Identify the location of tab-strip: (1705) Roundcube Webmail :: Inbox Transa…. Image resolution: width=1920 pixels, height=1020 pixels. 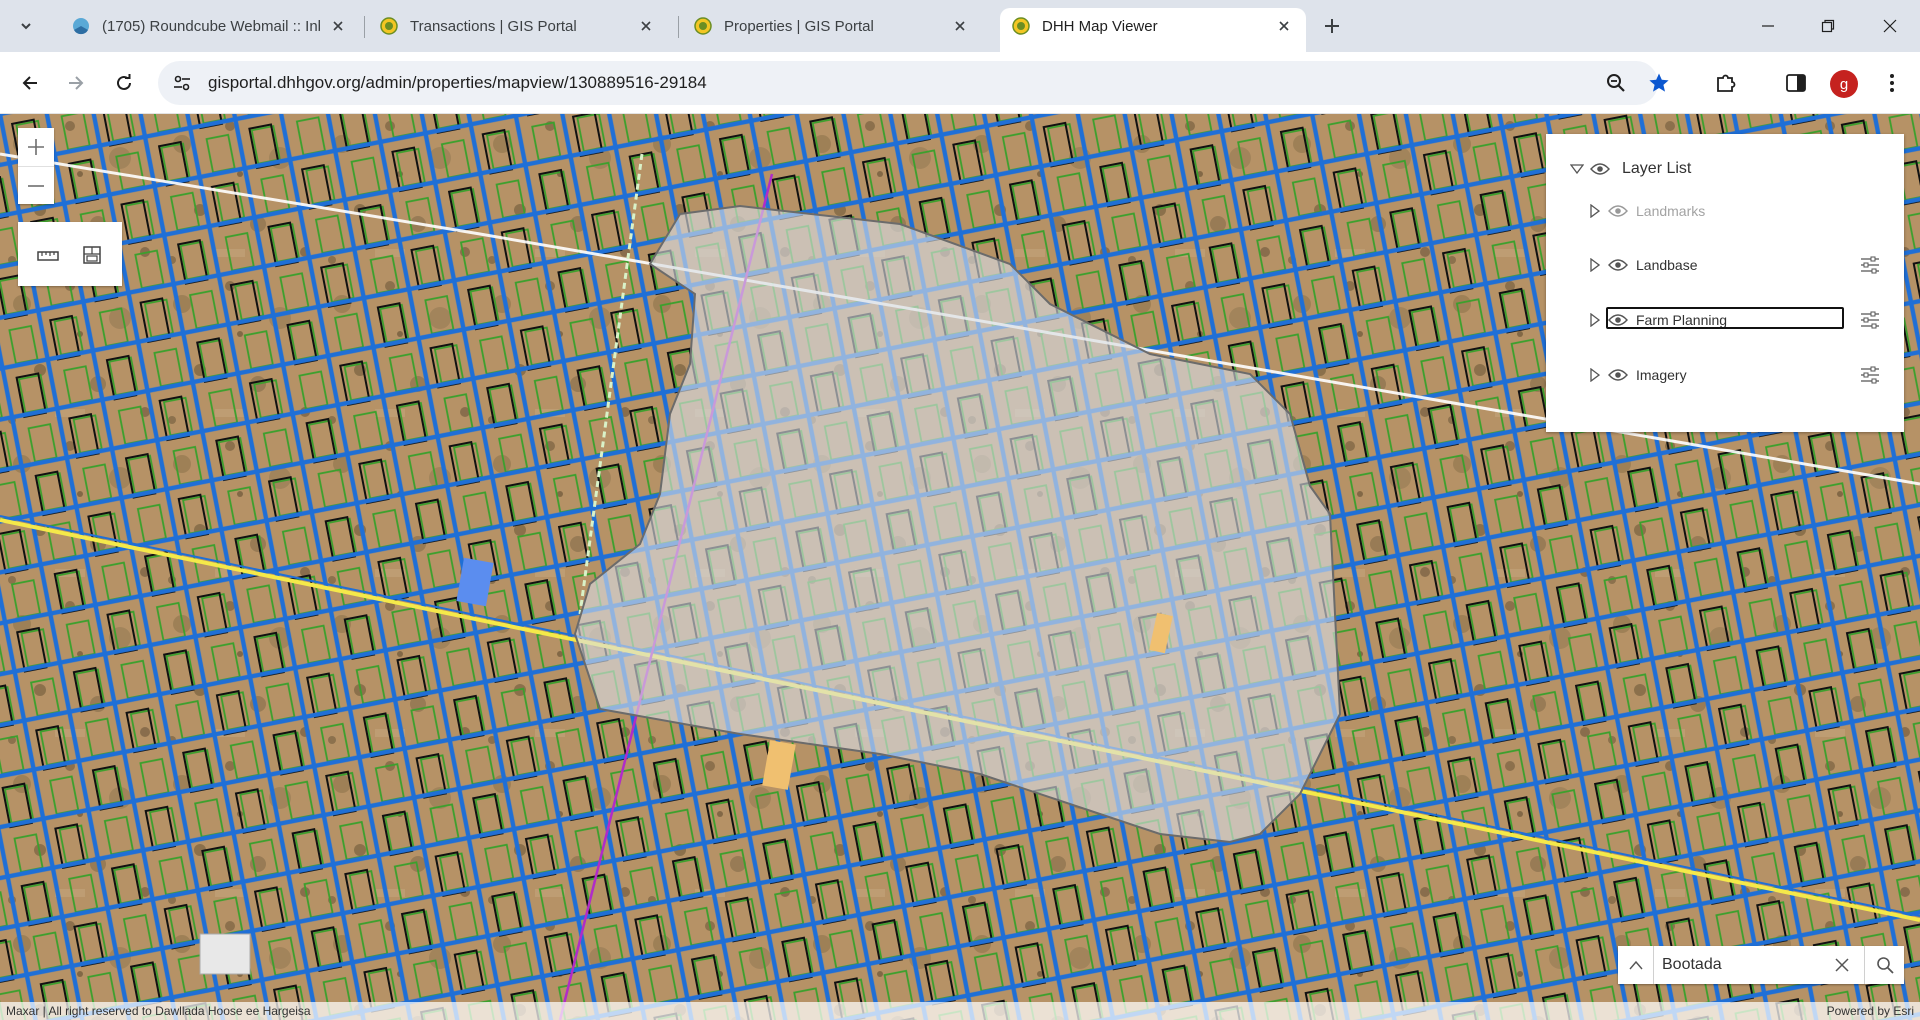
(960, 26).